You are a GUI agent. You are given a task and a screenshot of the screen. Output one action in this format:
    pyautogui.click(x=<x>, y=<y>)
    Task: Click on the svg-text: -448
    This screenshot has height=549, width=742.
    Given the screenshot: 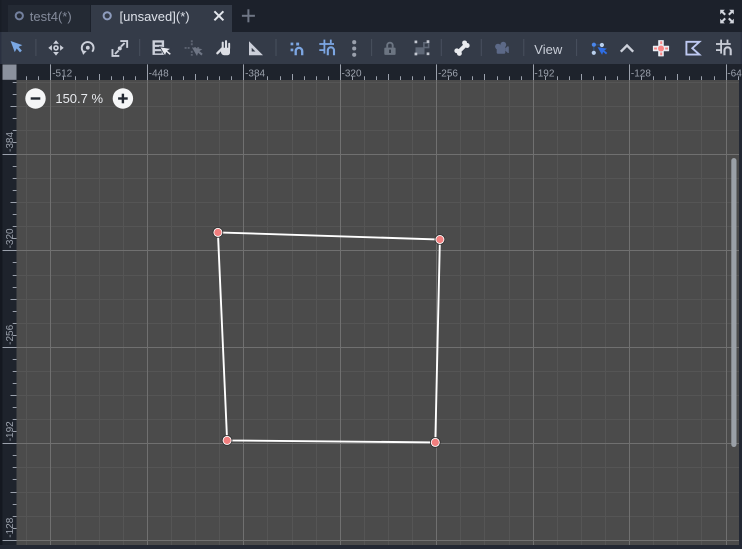 What is the action you would take?
    pyautogui.click(x=159, y=73)
    